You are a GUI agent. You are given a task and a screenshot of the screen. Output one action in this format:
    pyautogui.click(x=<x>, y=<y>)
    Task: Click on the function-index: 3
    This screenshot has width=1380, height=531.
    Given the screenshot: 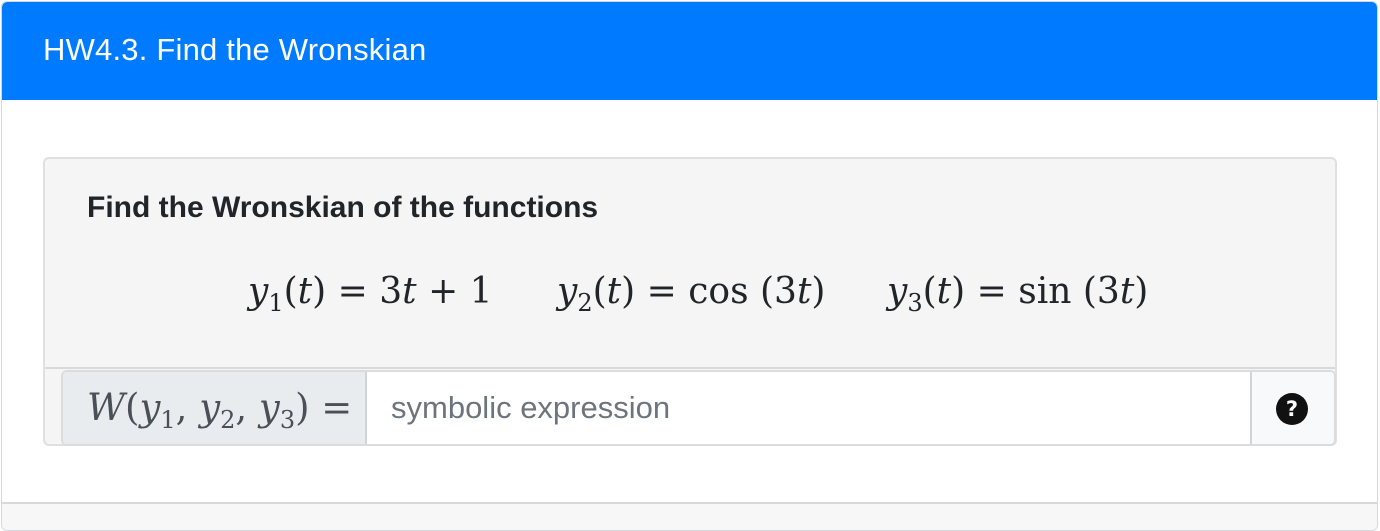 What is the action you would take?
    pyautogui.click(x=915, y=303)
    